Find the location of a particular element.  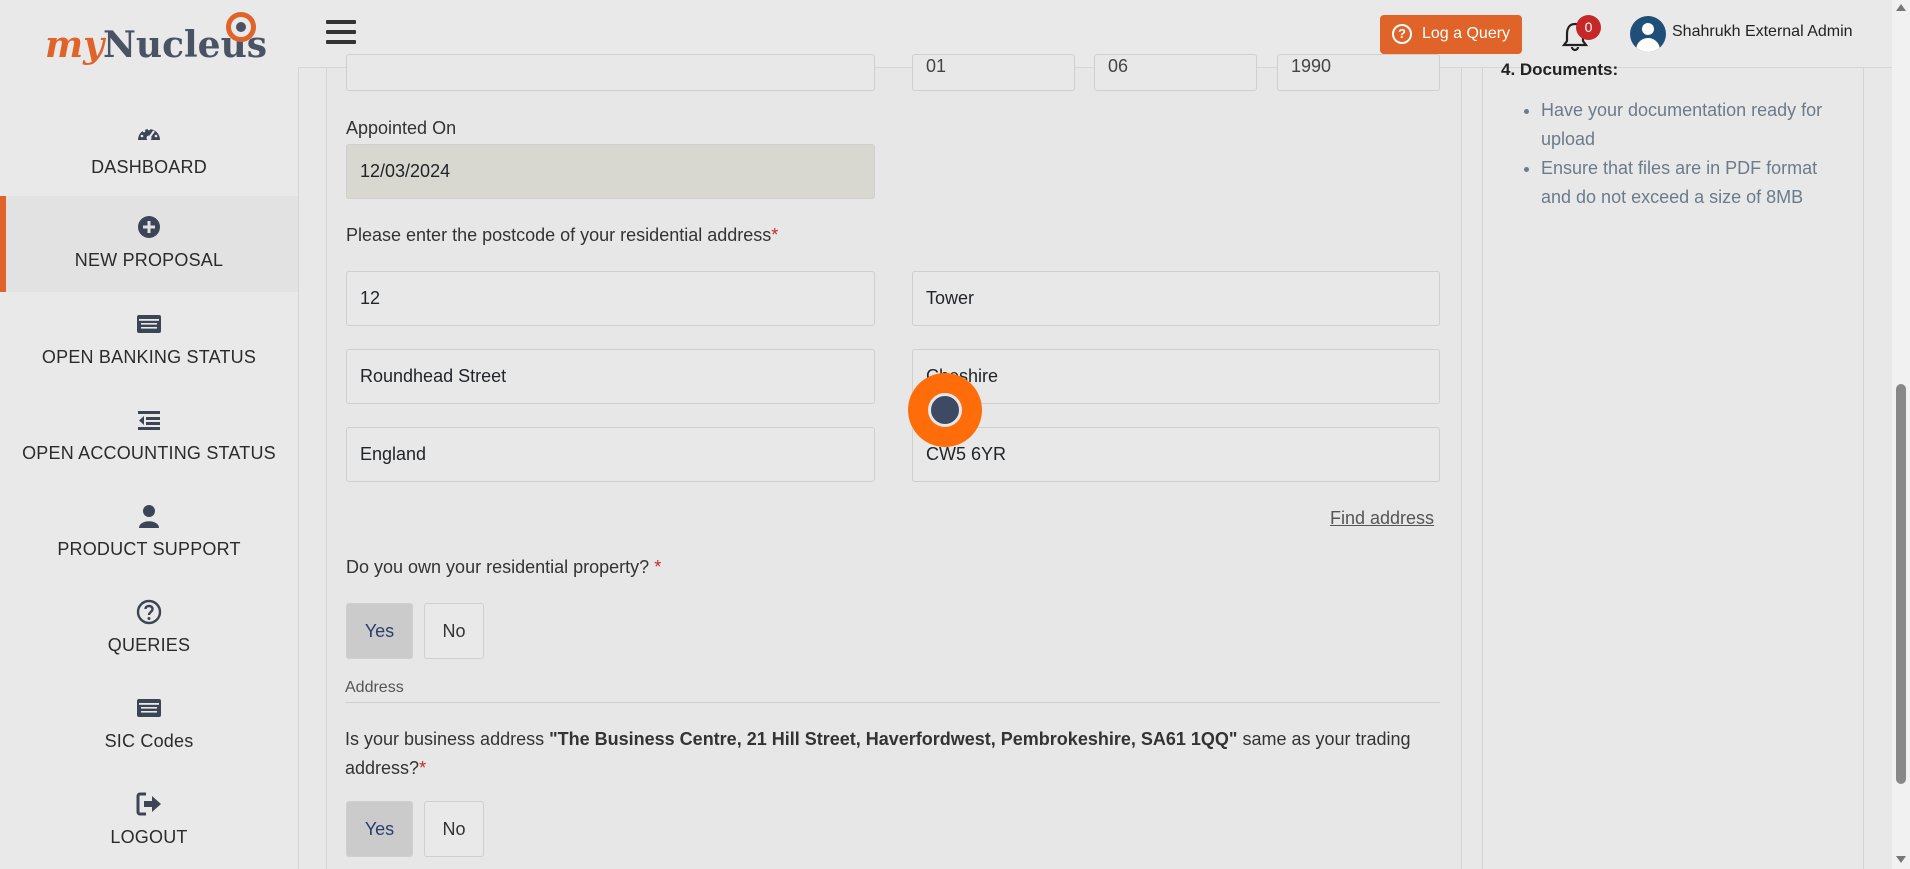

own-property-yes-button: Yes is located at coordinates (379, 631).